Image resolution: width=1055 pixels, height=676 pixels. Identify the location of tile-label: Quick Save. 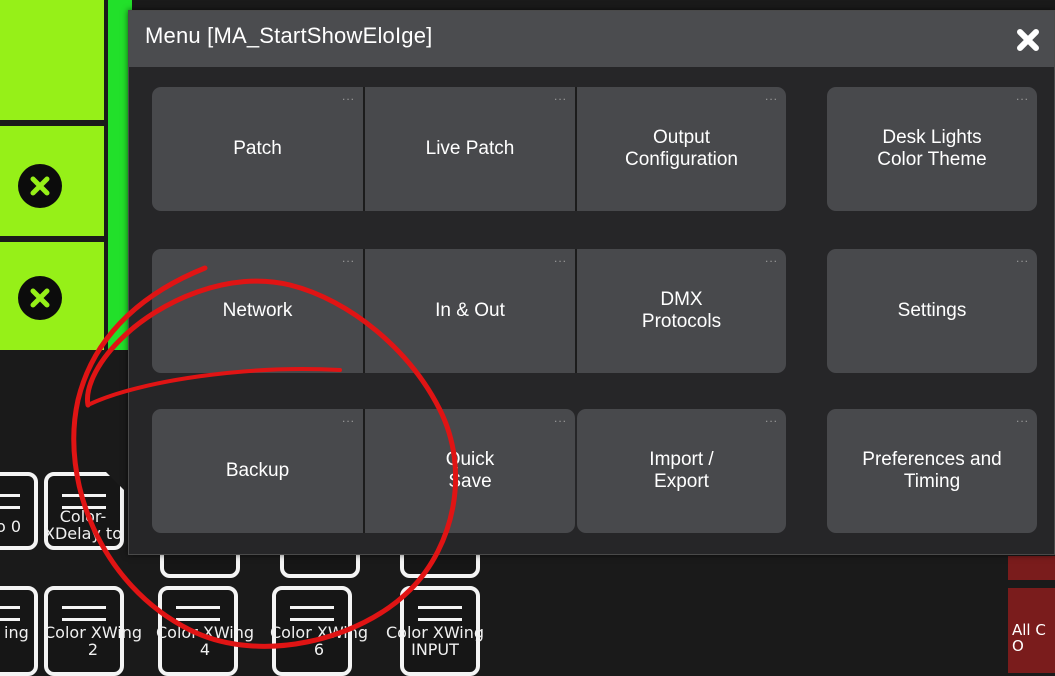
(470, 470).